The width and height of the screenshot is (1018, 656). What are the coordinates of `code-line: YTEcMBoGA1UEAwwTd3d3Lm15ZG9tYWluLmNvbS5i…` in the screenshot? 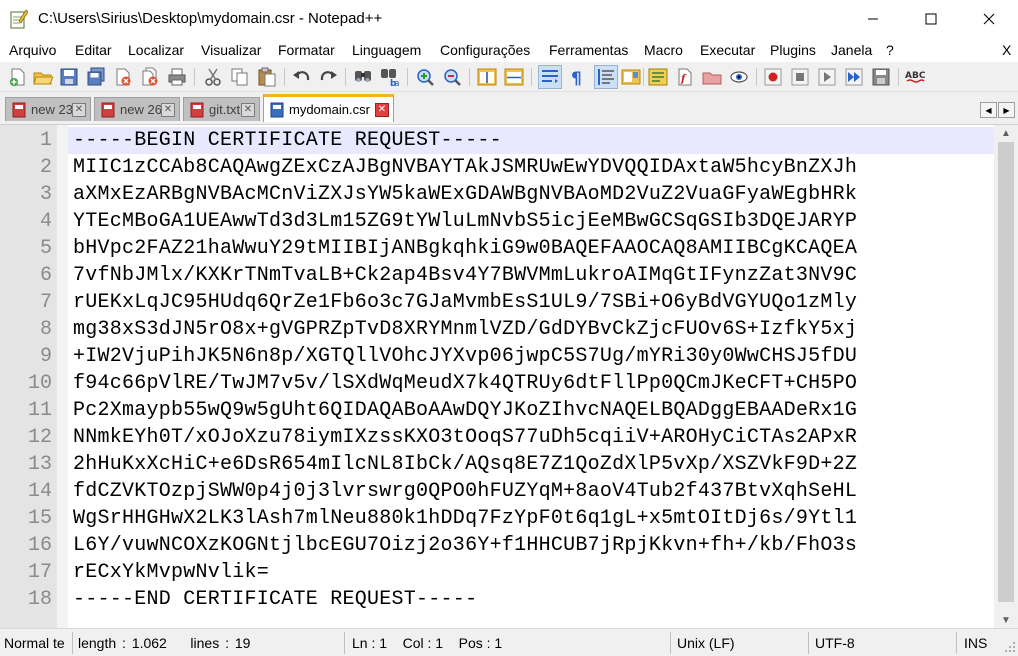 It's located at (465, 221).